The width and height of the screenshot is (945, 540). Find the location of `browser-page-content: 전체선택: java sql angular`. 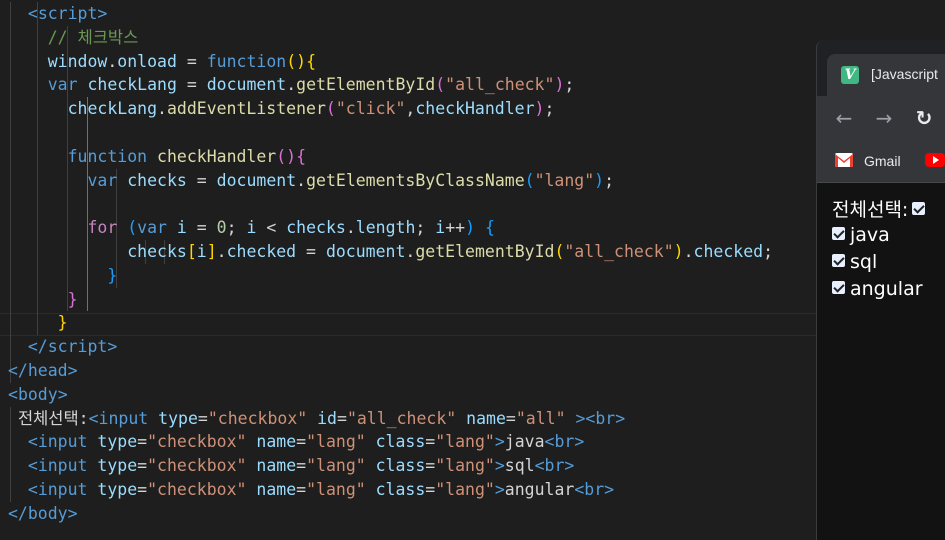

browser-page-content: 전체선택: java sql angular is located at coordinates (881, 361).